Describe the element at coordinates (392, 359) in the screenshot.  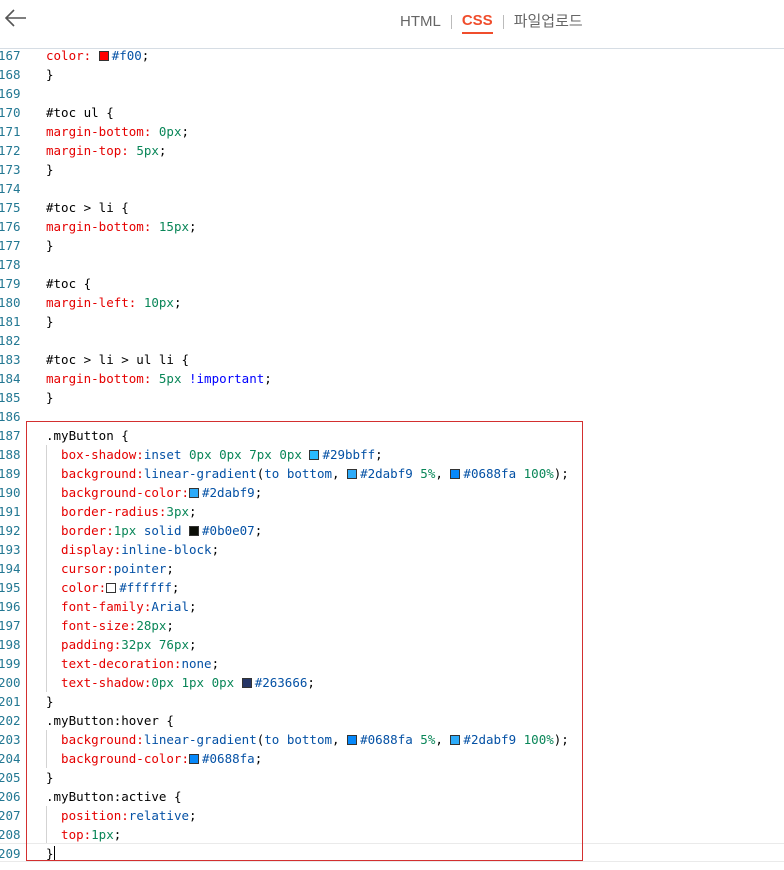
I see `code-line: 183 #toc > li > ul li {` at that location.